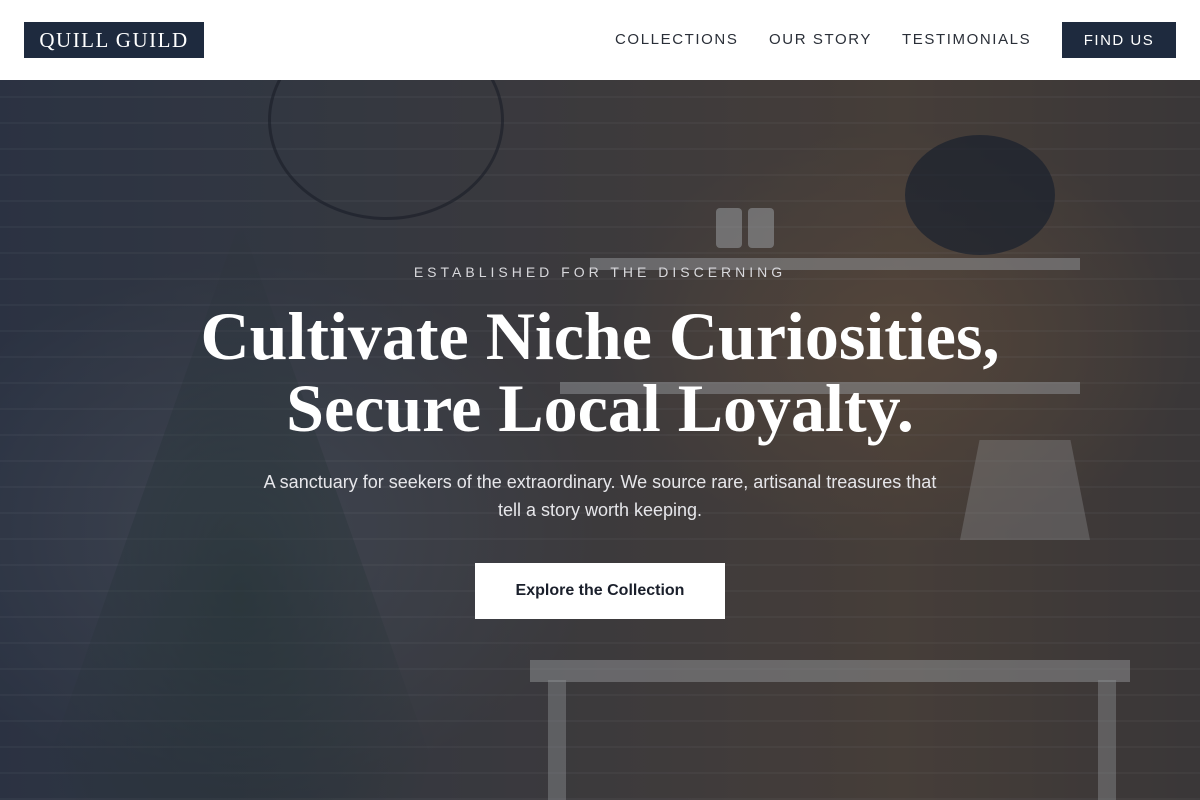 Image resolution: width=1200 pixels, height=800 pixels. Describe the element at coordinates (676, 40) in the screenshot. I see `nav-link-collections: COLLECTIONS` at that location.